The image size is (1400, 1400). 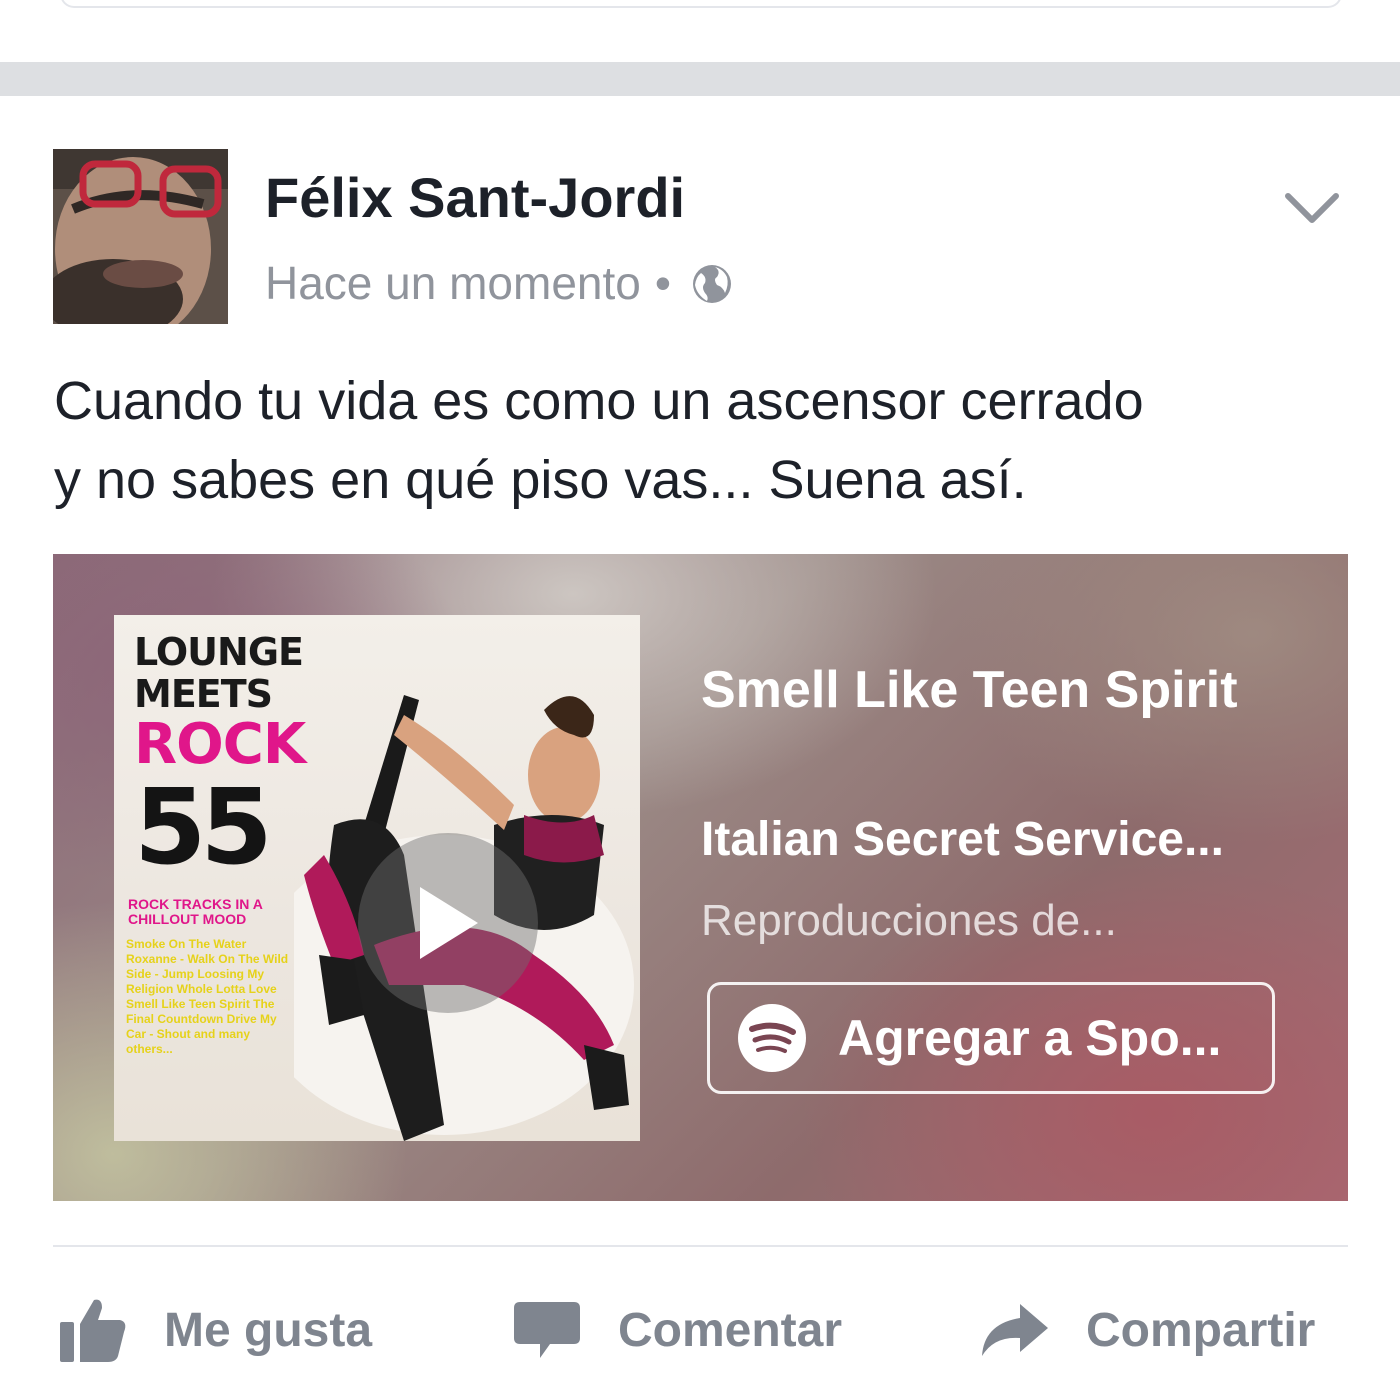 I want to click on play-icon, so click(x=449, y=923).